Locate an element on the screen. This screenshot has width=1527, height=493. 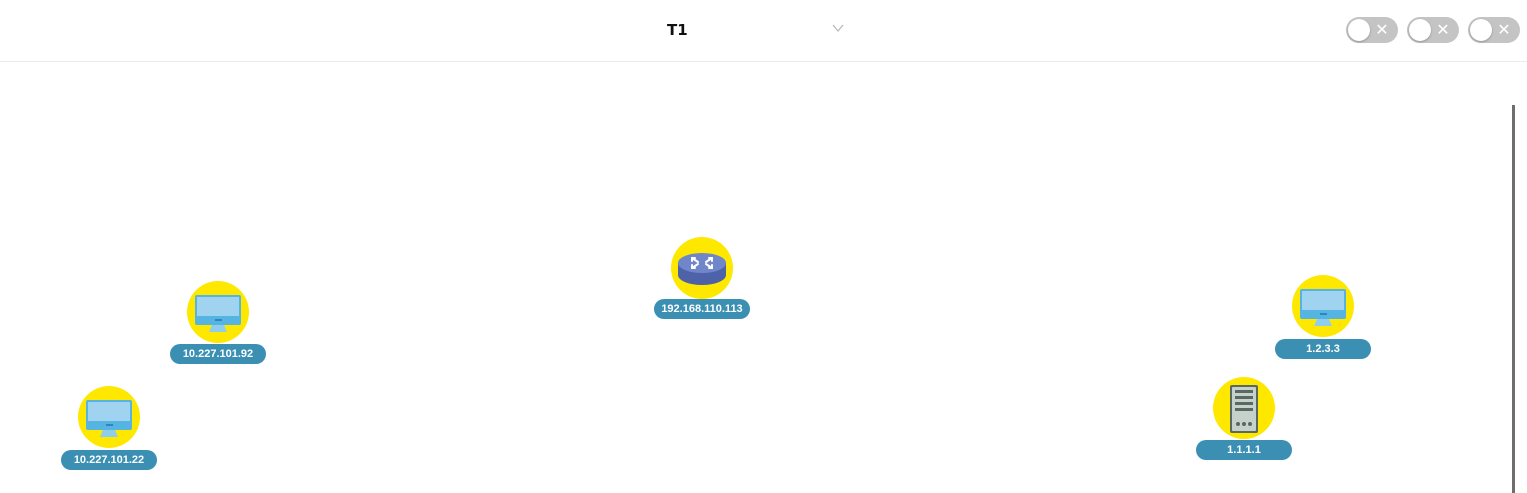
toggle-switch-2: ✕ is located at coordinates (1433, 30).